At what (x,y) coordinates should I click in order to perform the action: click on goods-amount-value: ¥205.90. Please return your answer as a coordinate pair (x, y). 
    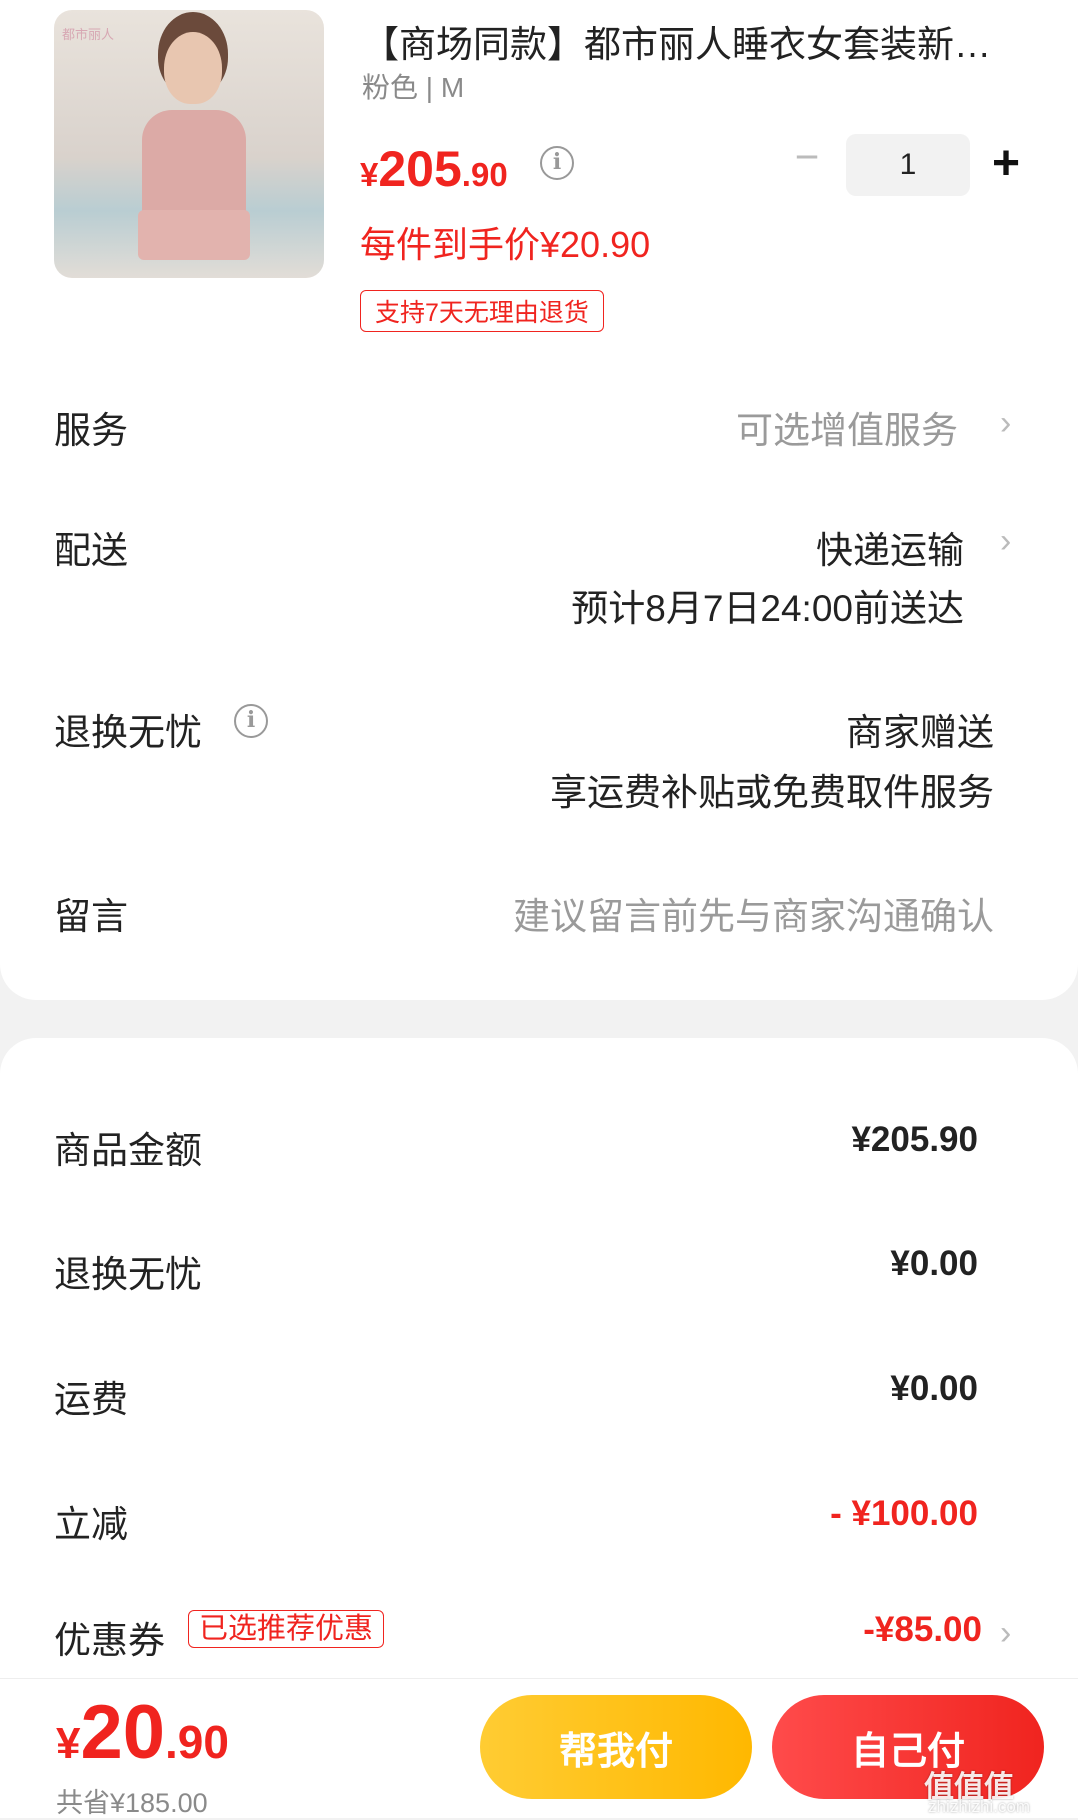
    Looking at the image, I should click on (914, 1139).